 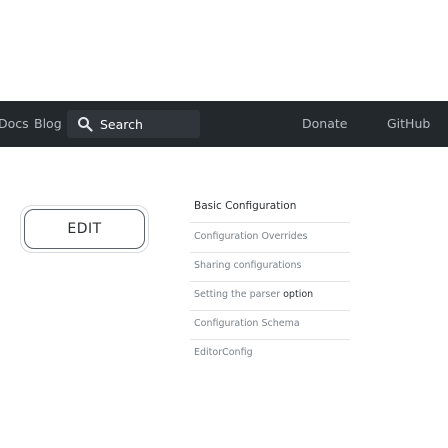 I want to click on toc-item-sharing-configurations: Sharing configurations, so click(x=247, y=265).